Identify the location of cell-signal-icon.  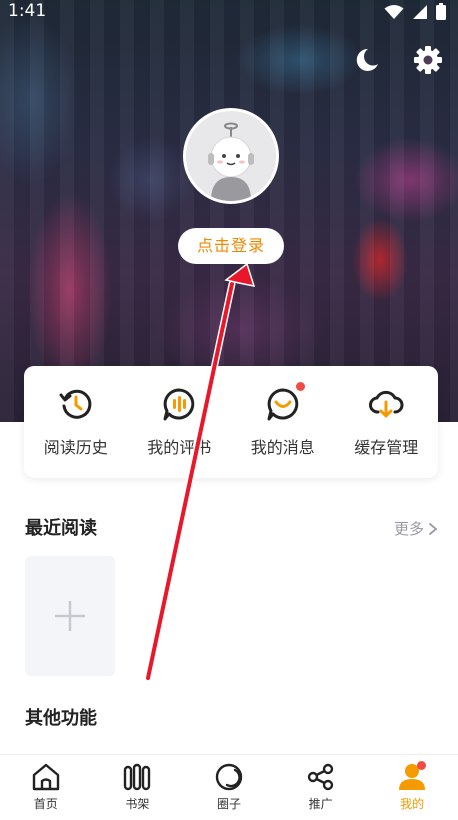
(420, 11).